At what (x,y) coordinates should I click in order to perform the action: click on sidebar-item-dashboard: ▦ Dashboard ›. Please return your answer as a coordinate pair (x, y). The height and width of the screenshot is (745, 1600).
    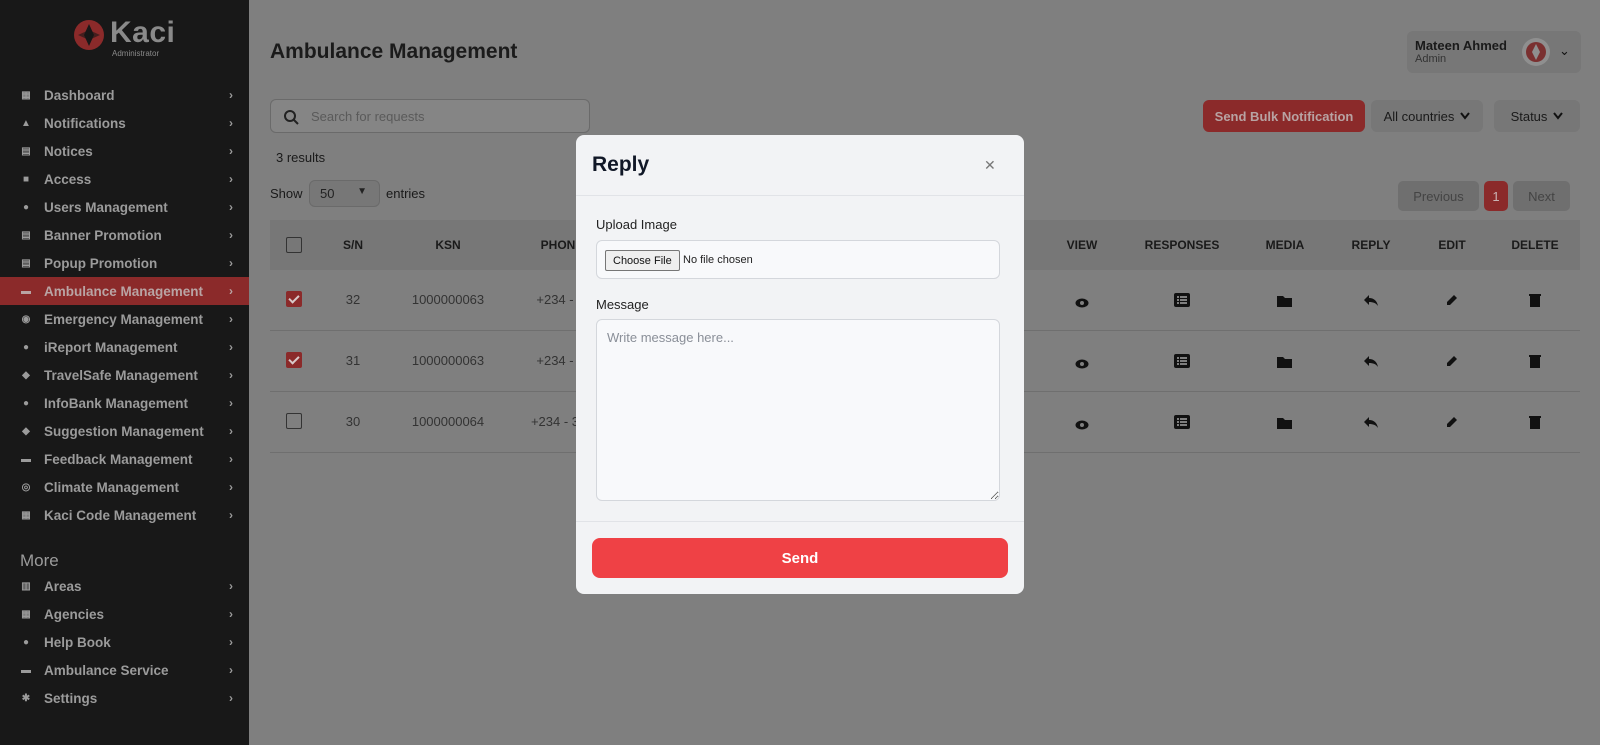
    Looking at the image, I should click on (124, 95).